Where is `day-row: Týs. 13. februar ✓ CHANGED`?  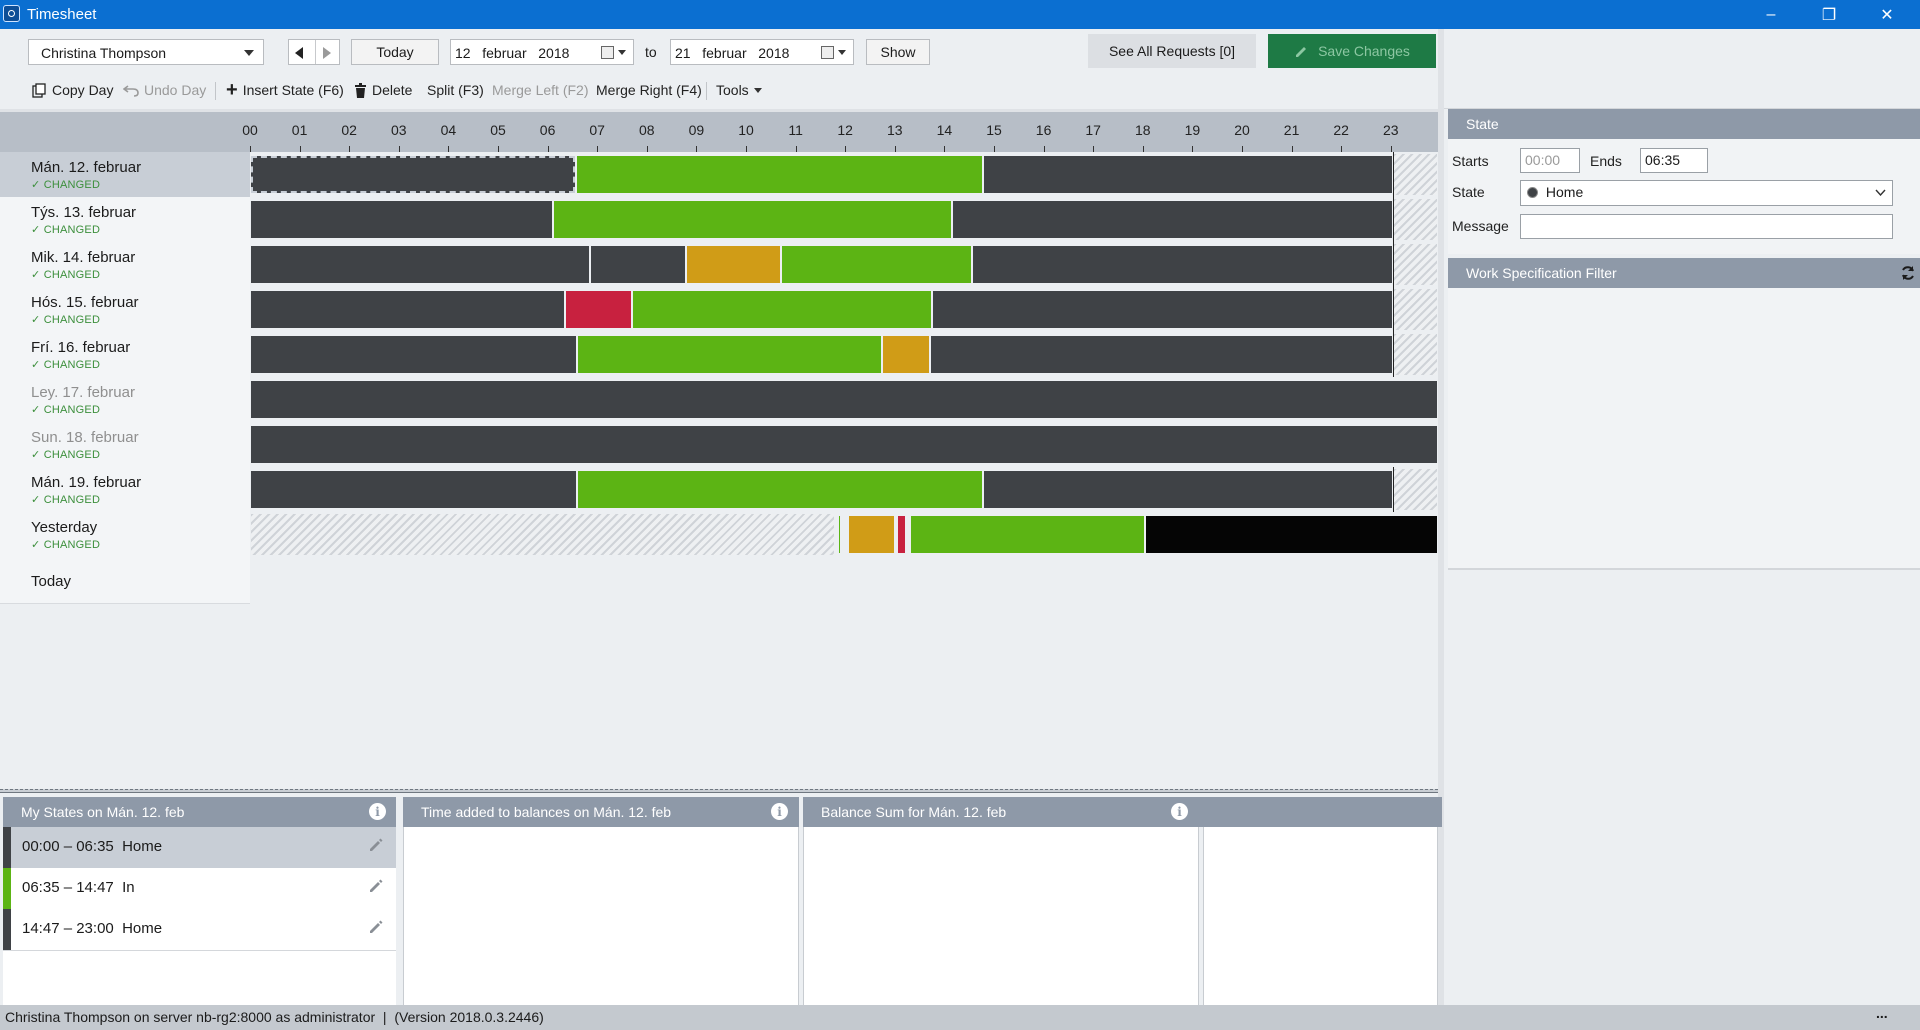 day-row: Týs. 13. februar ✓ CHANGED is located at coordinates (125, 220).